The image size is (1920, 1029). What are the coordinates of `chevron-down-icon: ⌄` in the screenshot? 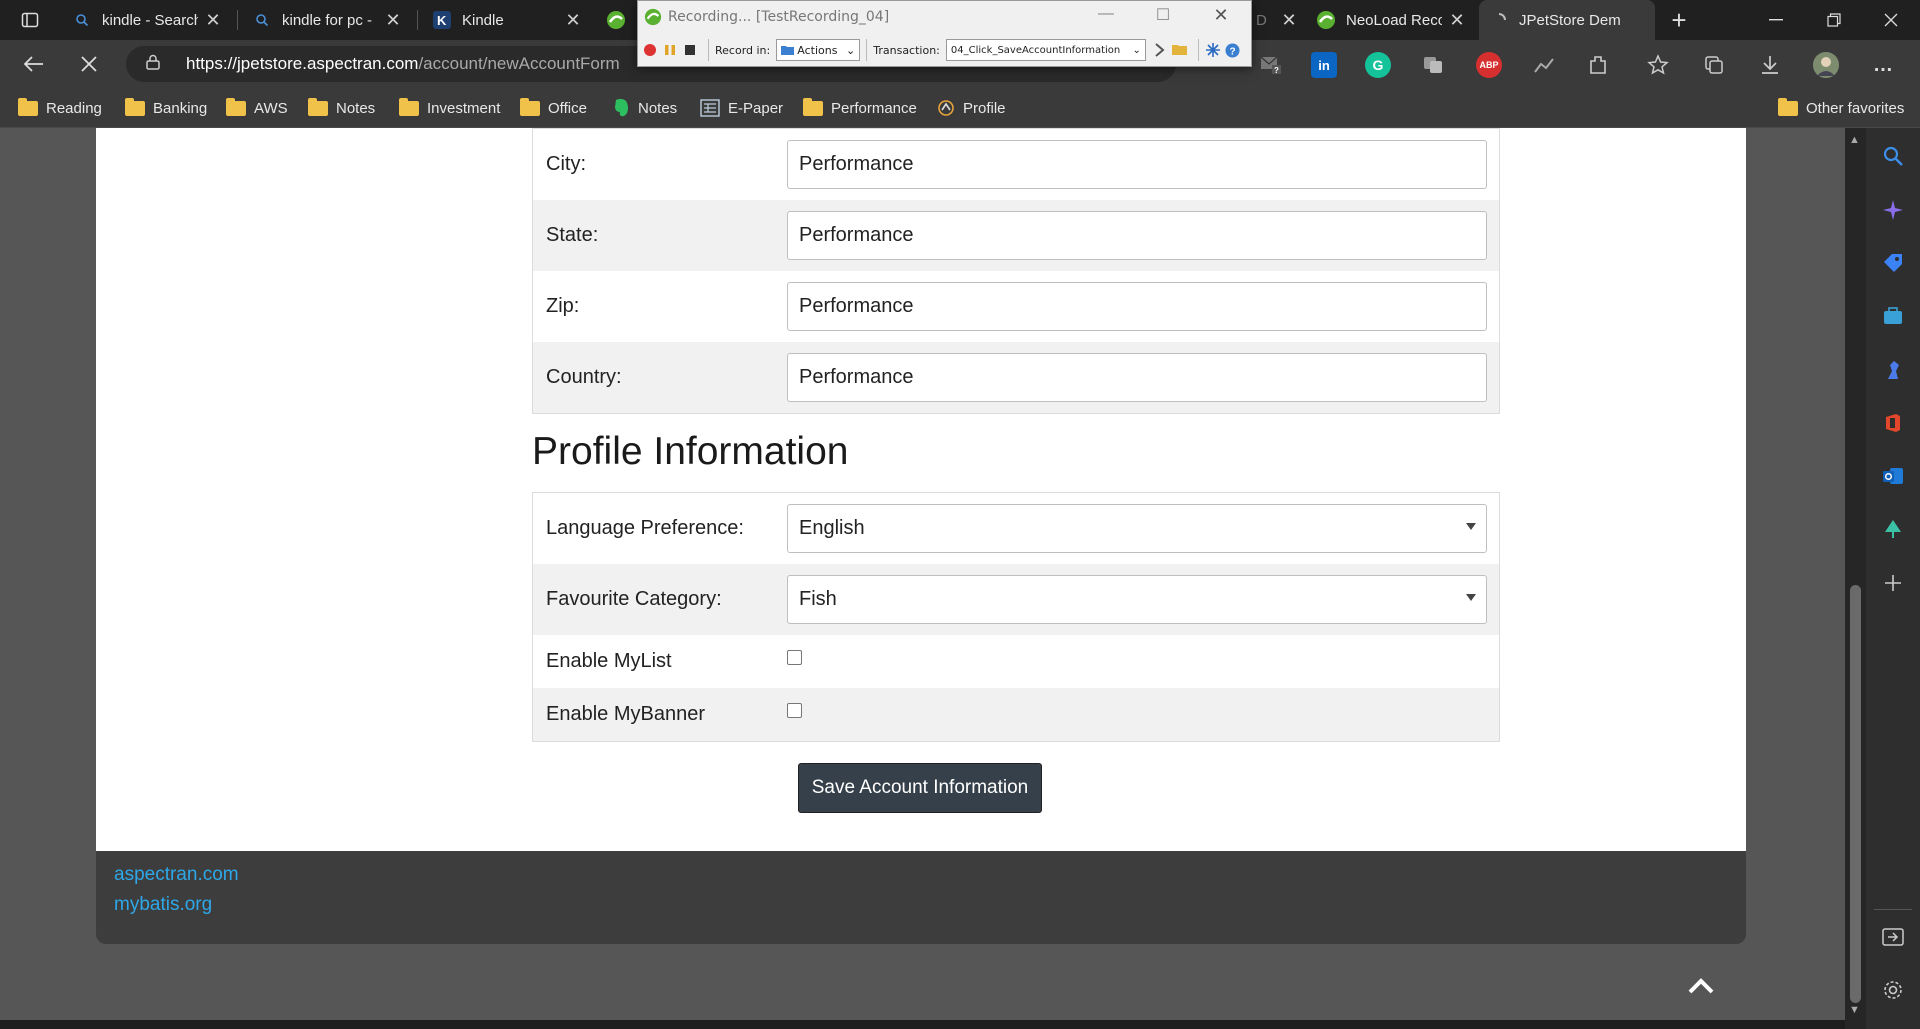 It's located at (1136, 50).